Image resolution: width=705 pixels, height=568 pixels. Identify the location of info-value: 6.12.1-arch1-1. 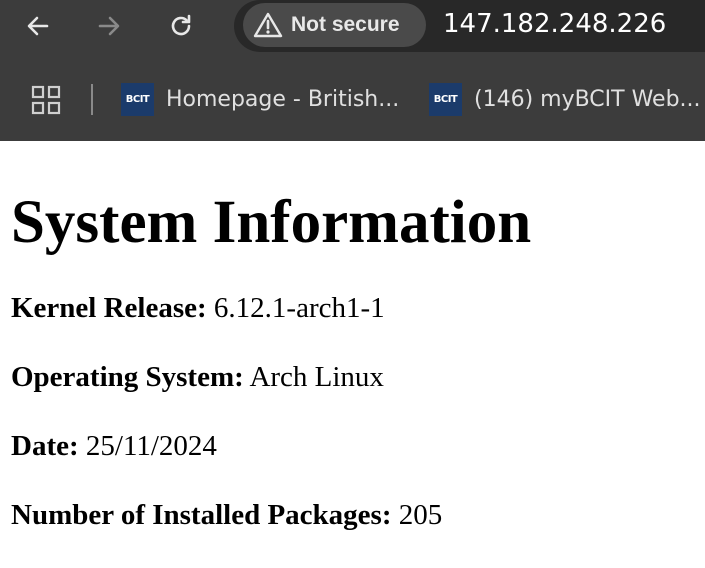
(299, 308).